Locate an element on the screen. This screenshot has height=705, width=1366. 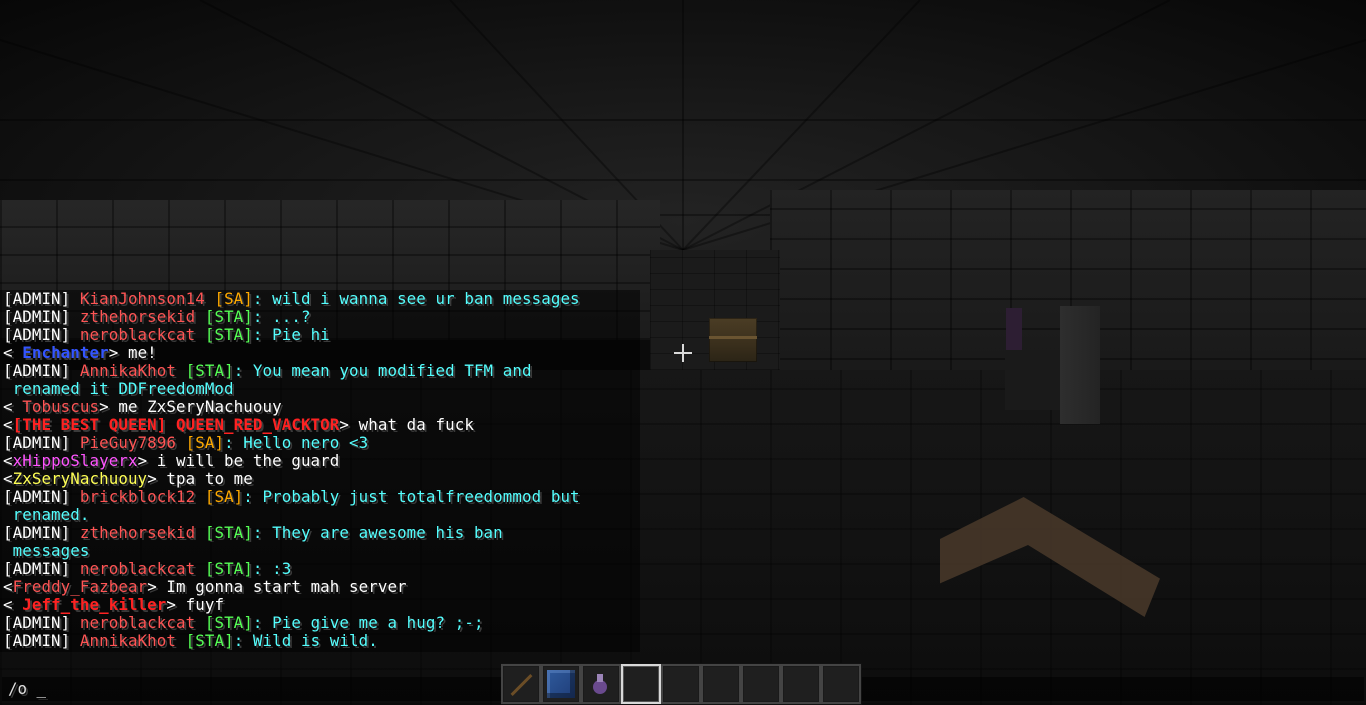
chat-text-segment: Freddy_Fazbear is located at coordinates (80, 587).